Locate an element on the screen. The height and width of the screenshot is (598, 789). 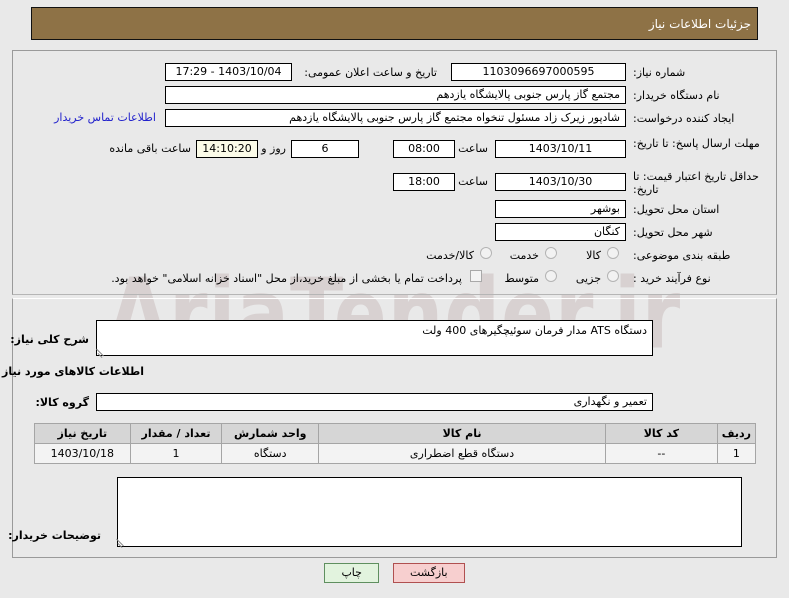
page-header: جزئیات اطلاعات نیاز is located at coordinates (394, 23).